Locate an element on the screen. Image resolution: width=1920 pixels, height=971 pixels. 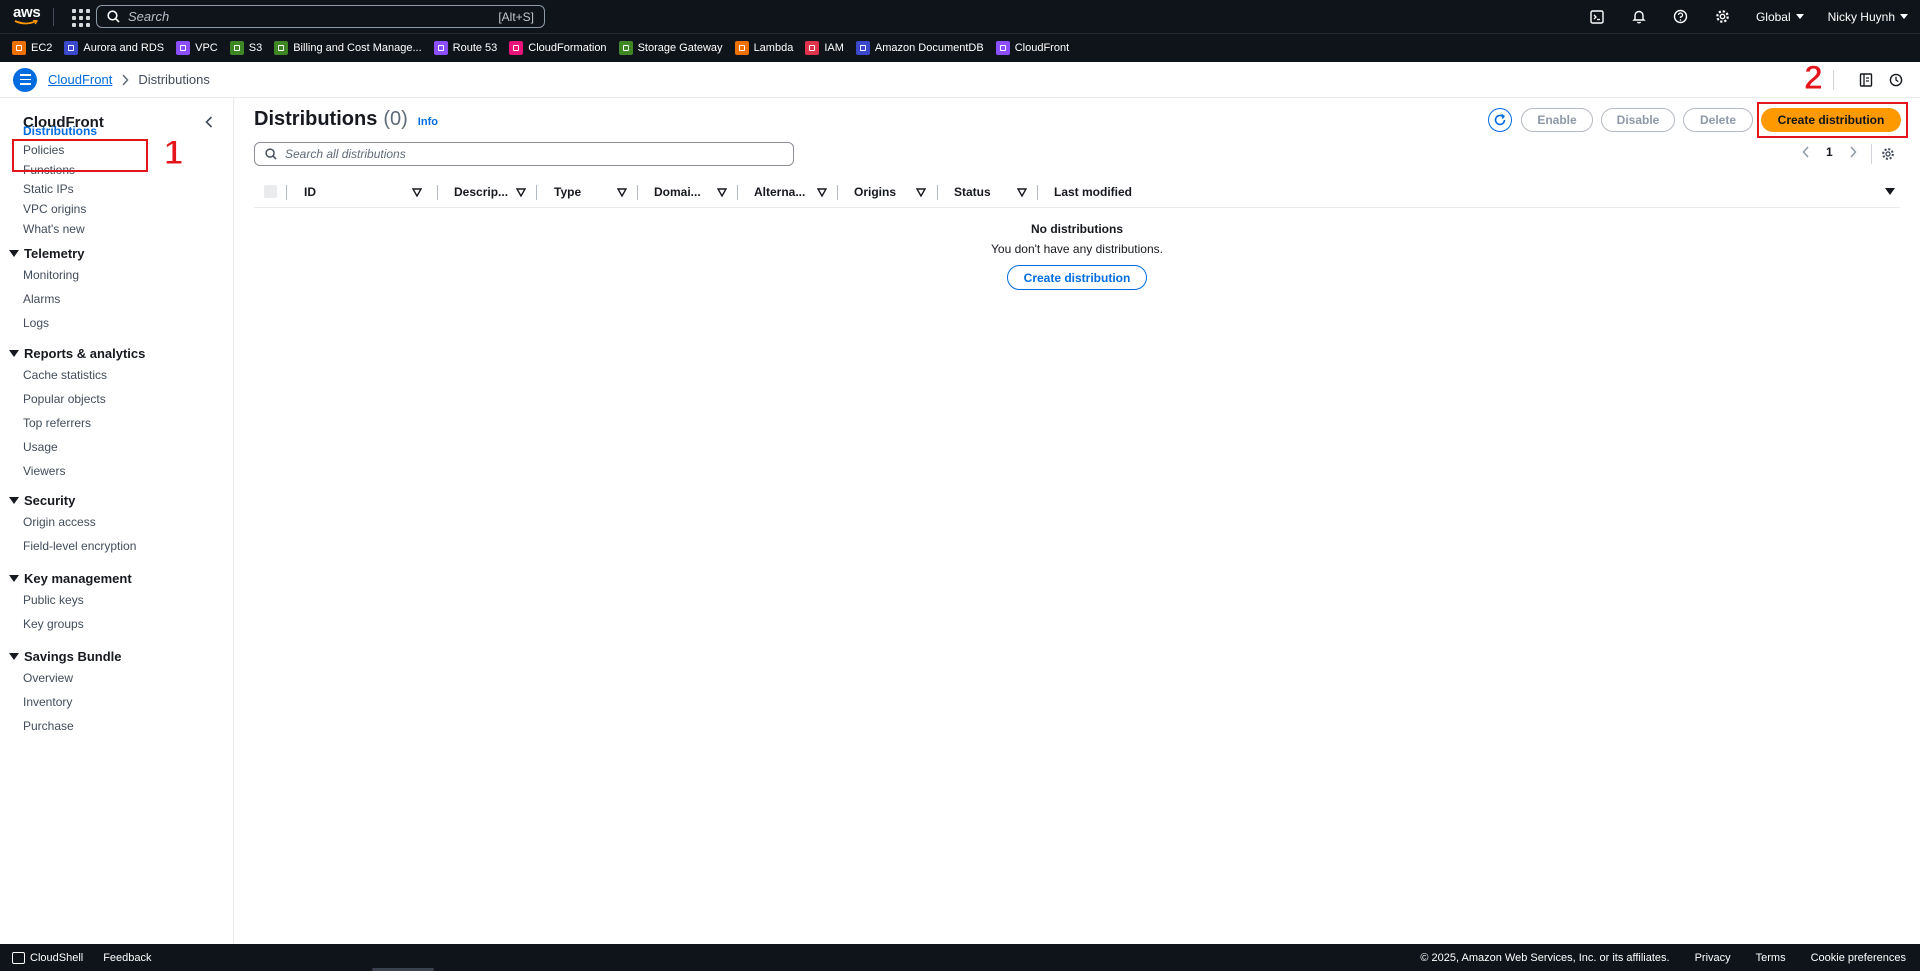
refresh-button is located at coordinates (1500, 120).